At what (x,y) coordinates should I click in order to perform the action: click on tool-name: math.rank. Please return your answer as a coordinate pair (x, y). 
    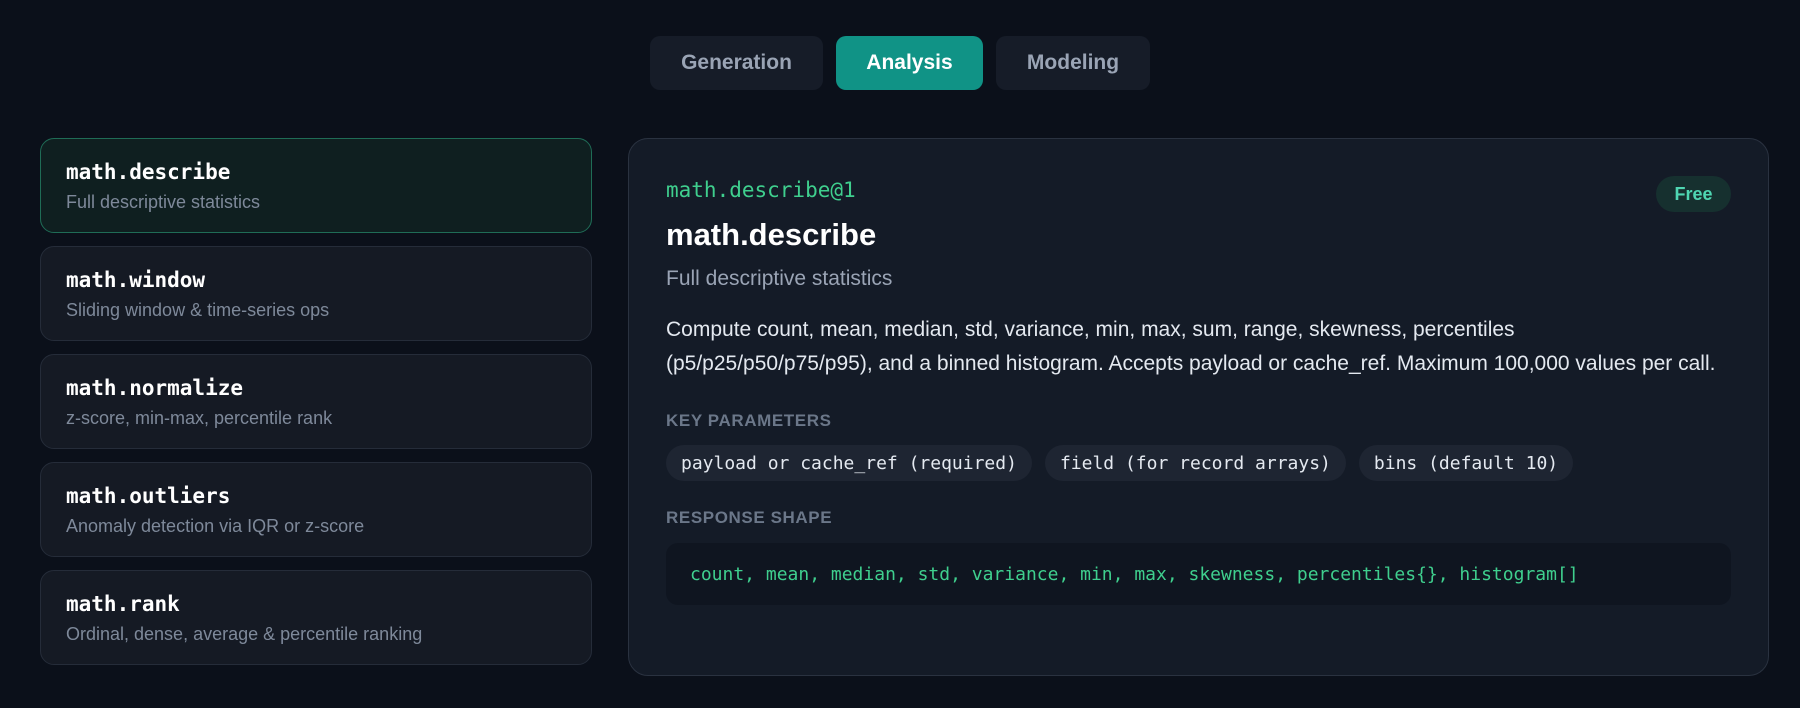
    Looking at the image, I should click on (123, 604).